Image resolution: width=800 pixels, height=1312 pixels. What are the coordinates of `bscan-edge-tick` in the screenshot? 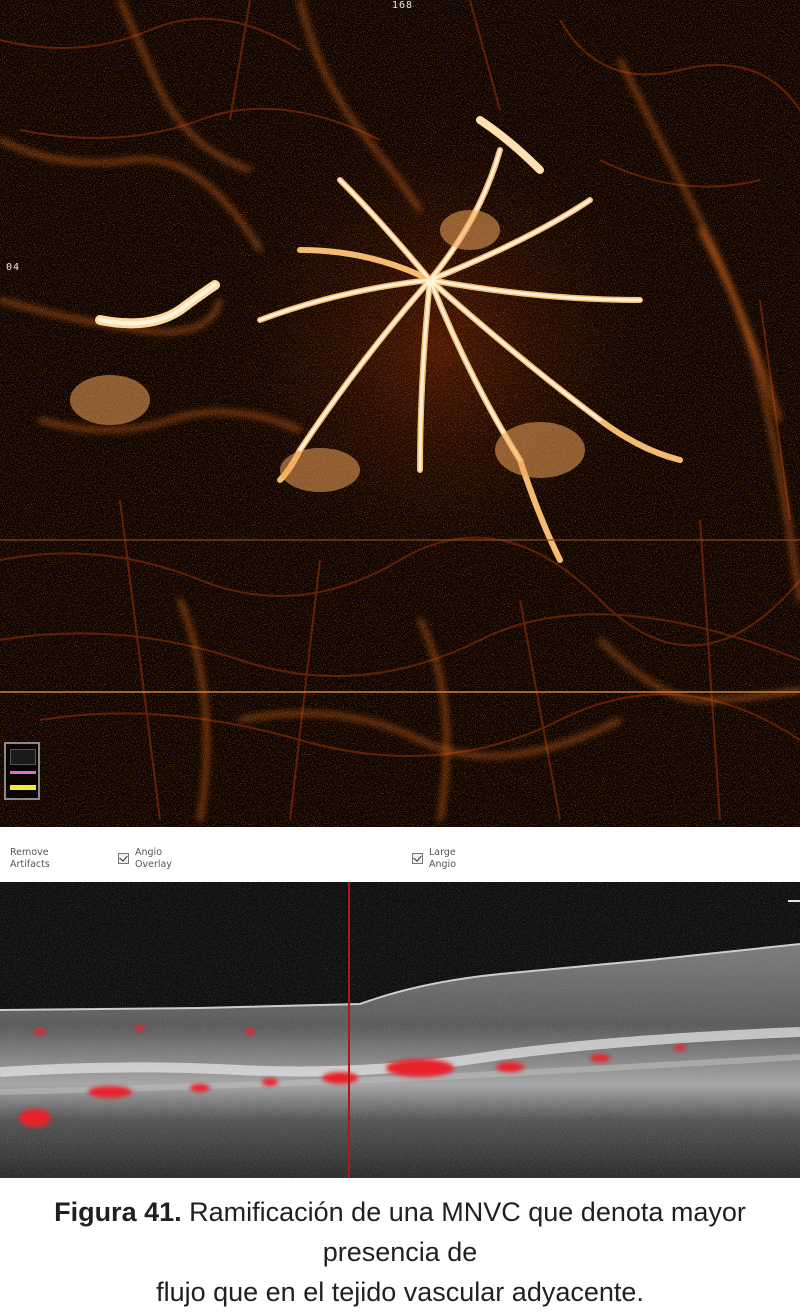 It's located at (794, 901).